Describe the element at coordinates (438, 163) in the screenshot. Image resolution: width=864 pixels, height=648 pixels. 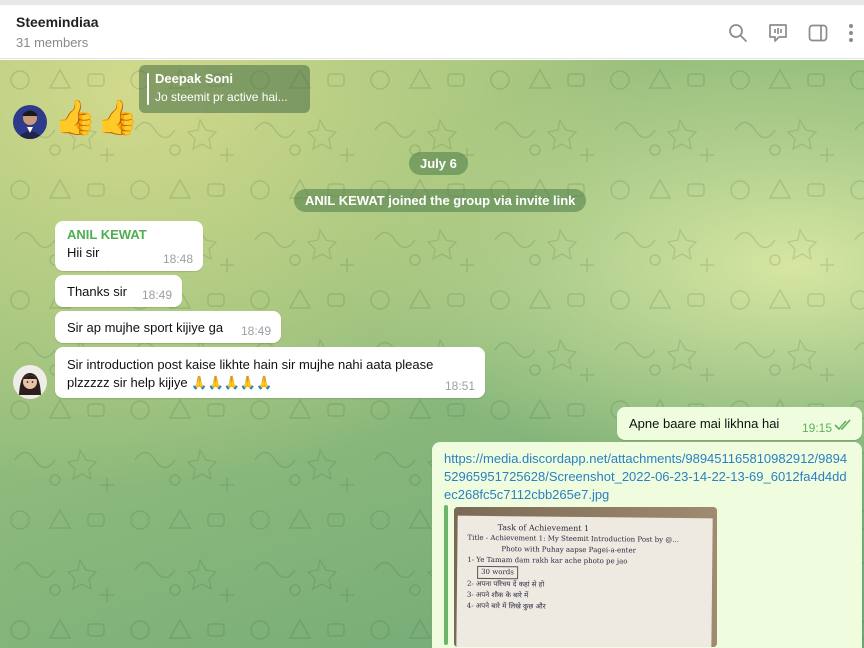
I see `date-separator: July 6` at that location.